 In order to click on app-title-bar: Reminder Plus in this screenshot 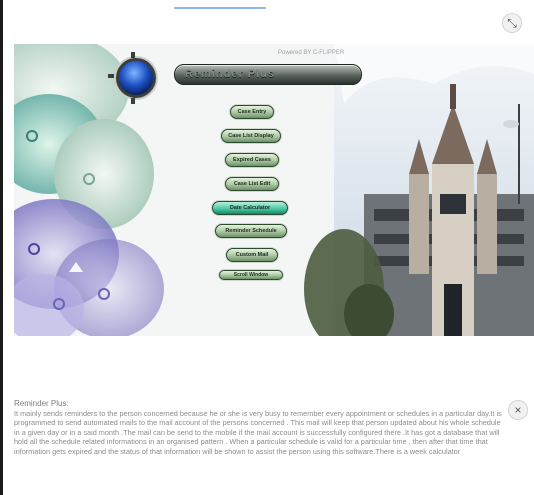, I will do `click(268, 74)`.